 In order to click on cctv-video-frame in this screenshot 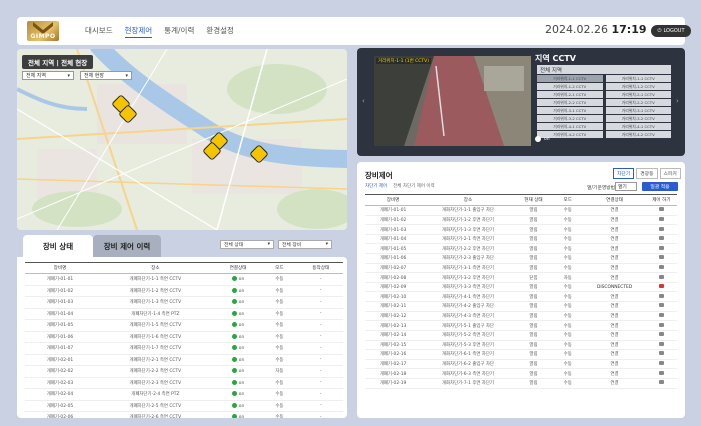, I will do `click(452, 101)`.